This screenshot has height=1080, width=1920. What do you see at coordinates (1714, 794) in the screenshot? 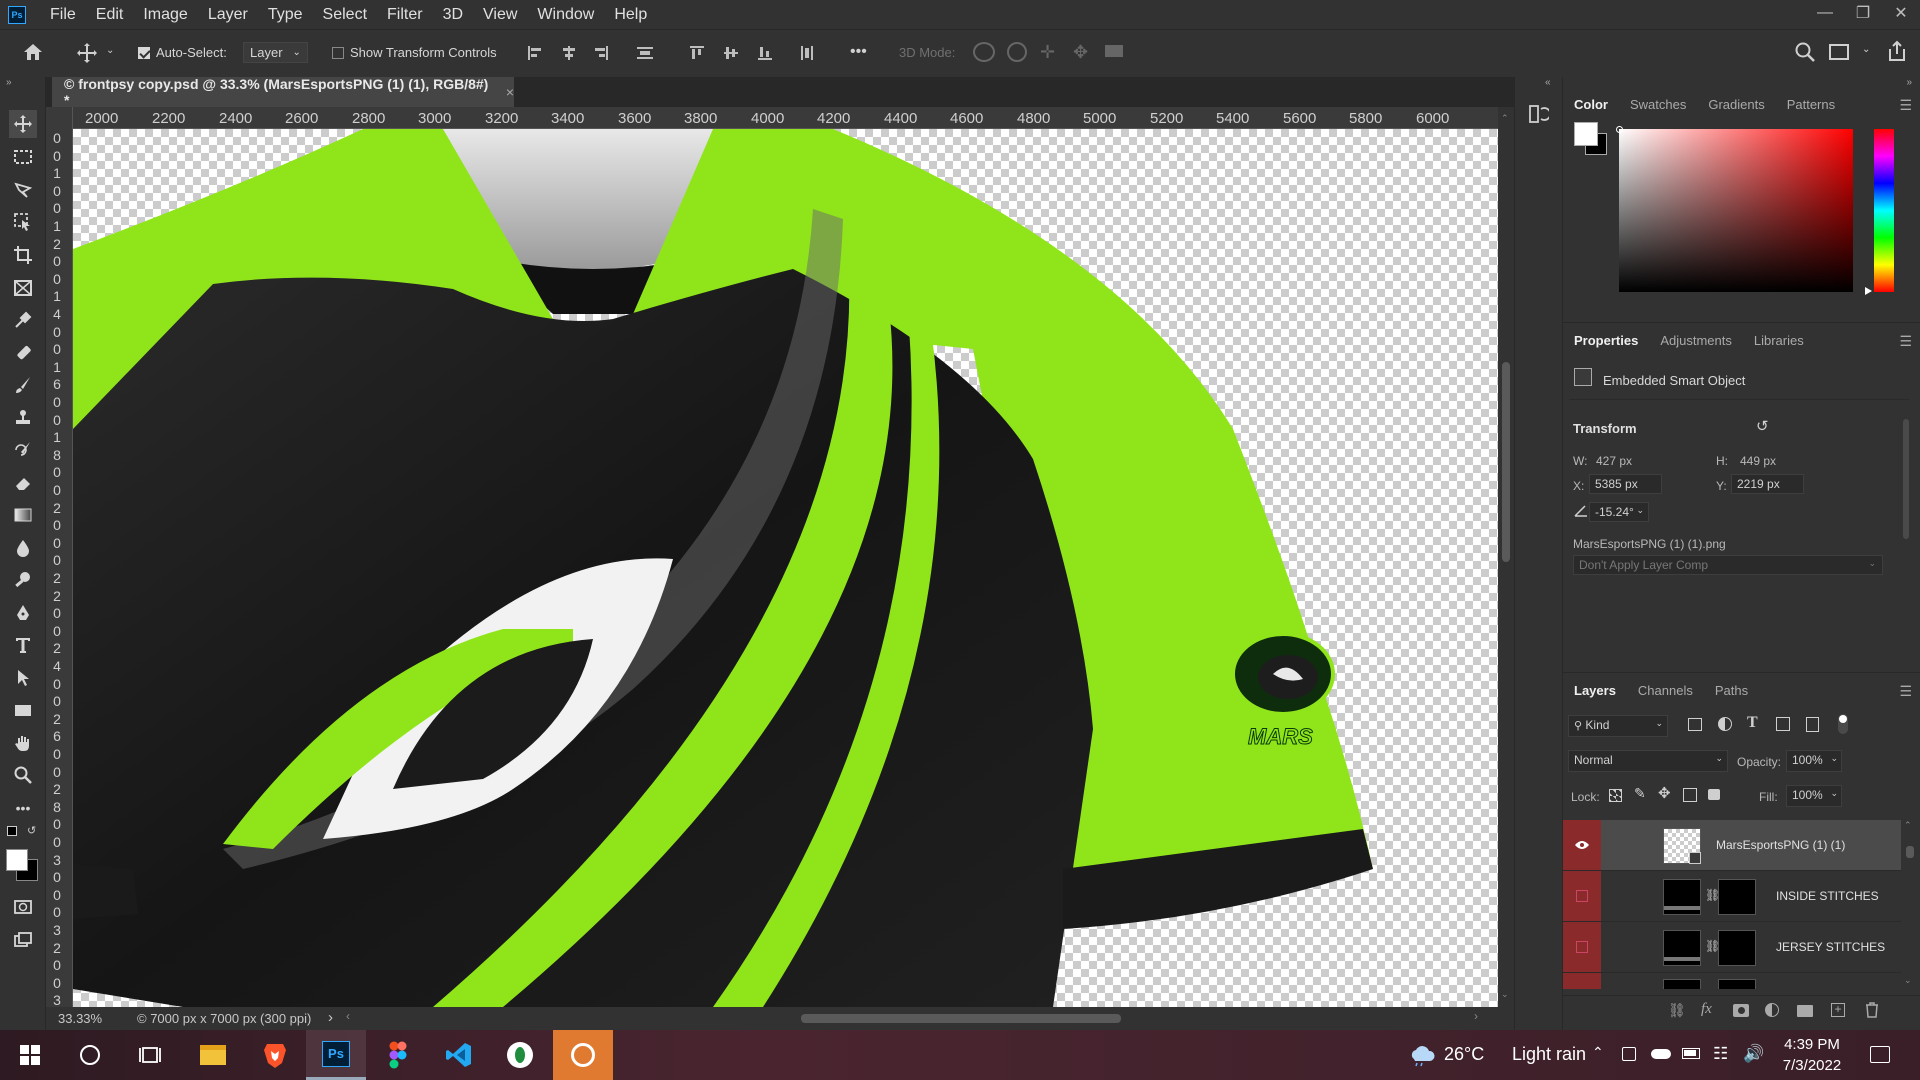
I see `lock-all-icon` at bounding box center [1714, 794].